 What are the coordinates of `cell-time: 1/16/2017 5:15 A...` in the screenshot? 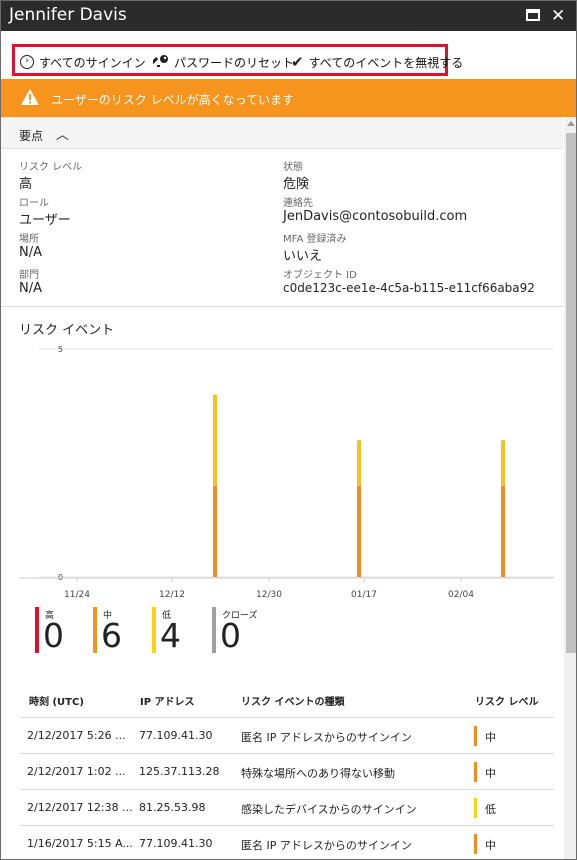 It's located at (80, 843).